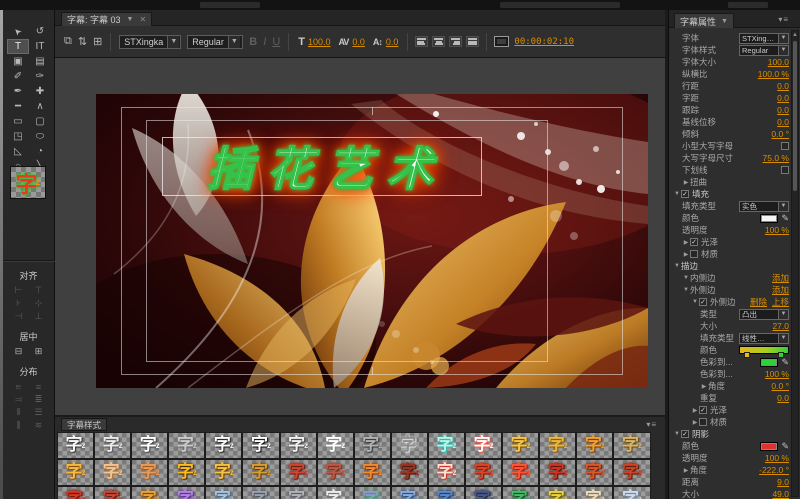 This screenshot has width=800, height=499. I want to click on dropdown-类型: 凸出 ▼, so click(764, 314).